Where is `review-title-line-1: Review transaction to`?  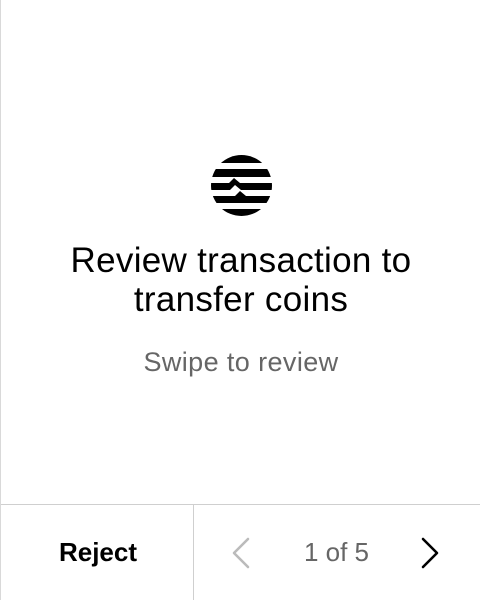
review-title-line-1: Review transaction to is located at coordinates (241, 260).